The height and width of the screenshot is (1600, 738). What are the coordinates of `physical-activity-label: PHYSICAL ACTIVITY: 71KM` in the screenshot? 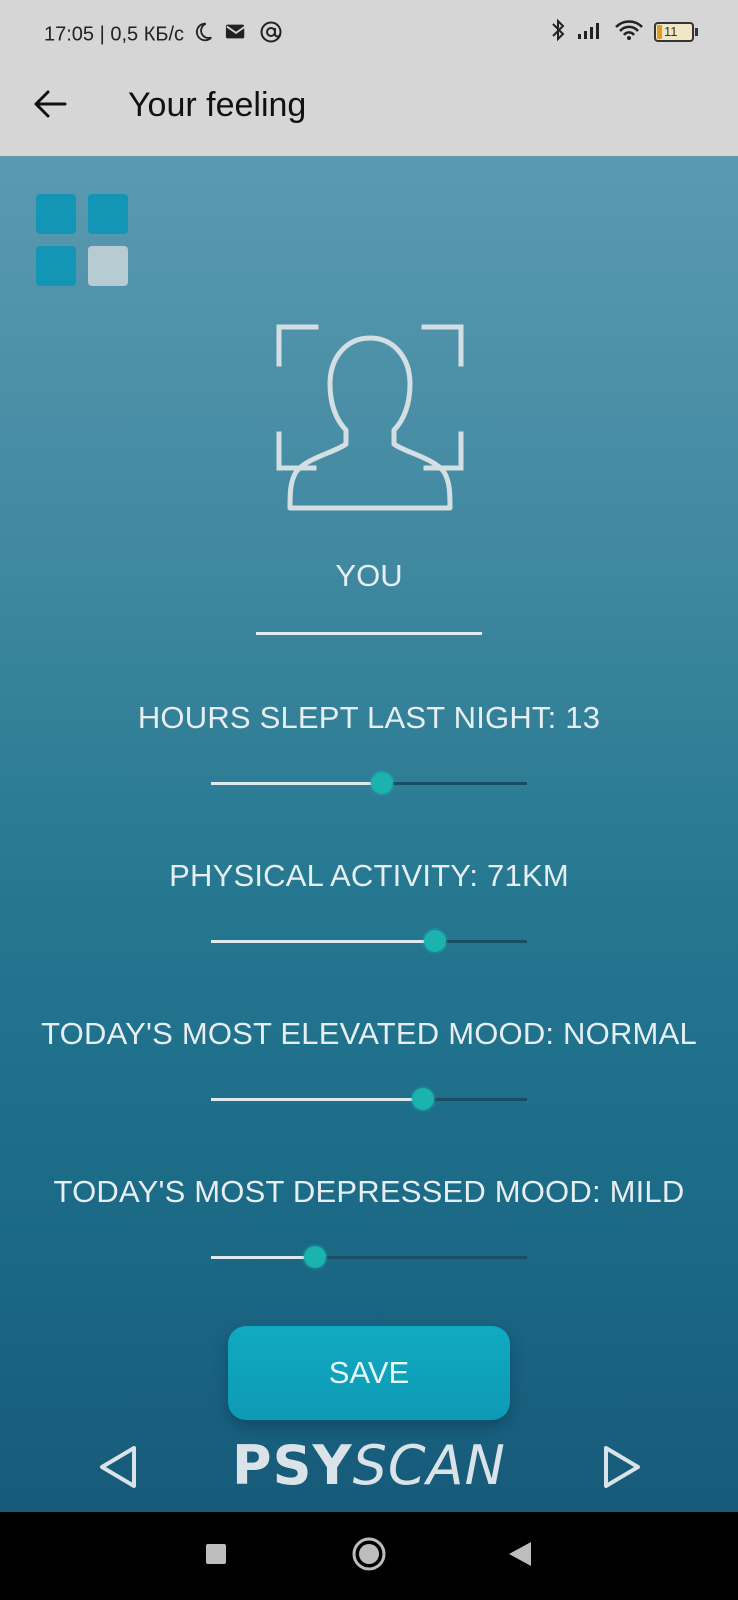 It's located at (369, 875).